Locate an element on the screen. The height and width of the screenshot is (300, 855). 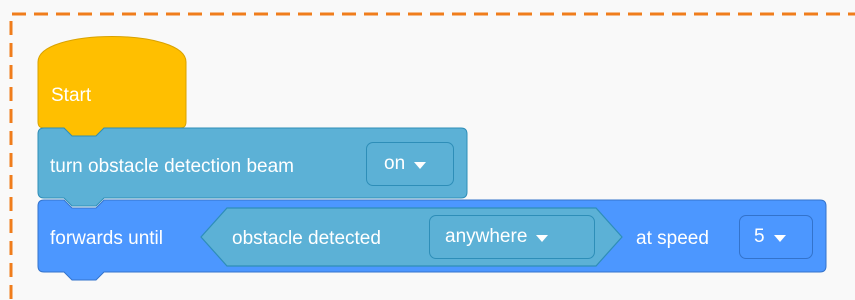
speed-label: at speed is located at coordinates (672, 238).